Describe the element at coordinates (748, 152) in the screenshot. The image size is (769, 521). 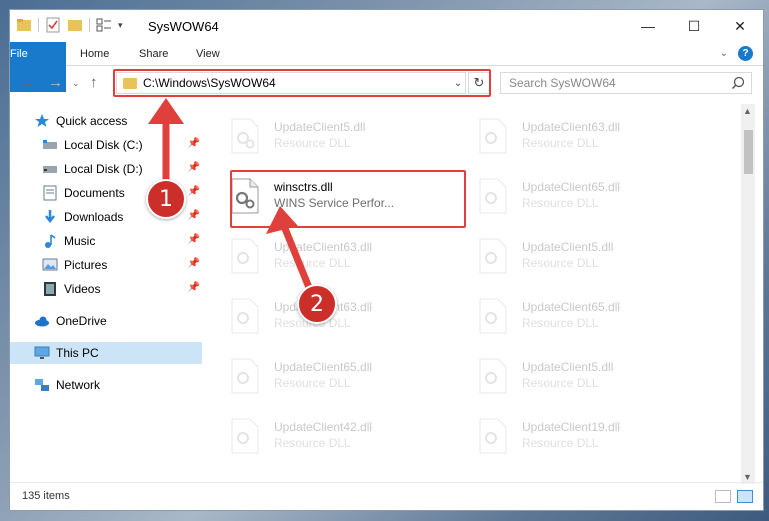
I see `scrollbar-thumb` at that location.